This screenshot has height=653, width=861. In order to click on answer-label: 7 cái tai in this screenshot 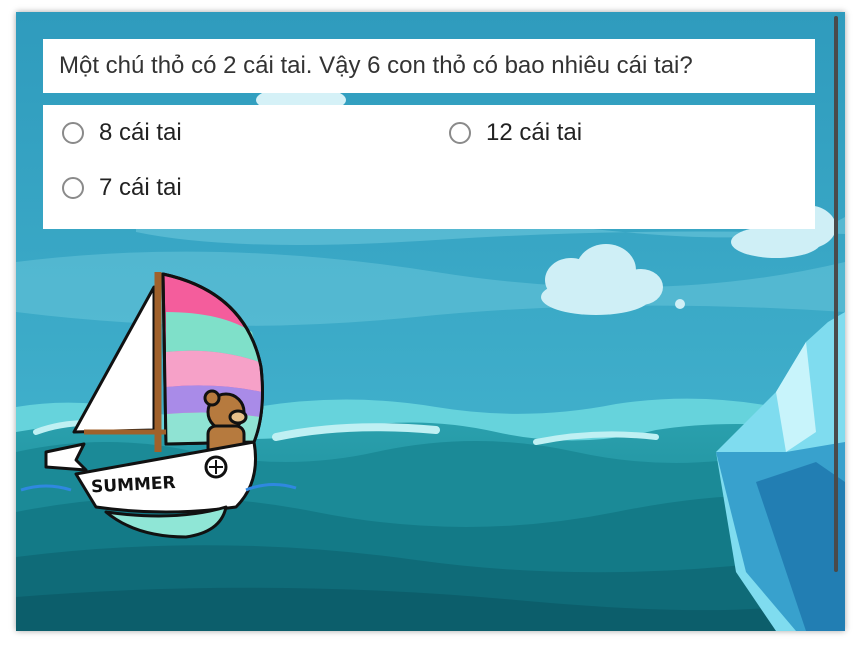, I will do `click(140, 187)`.